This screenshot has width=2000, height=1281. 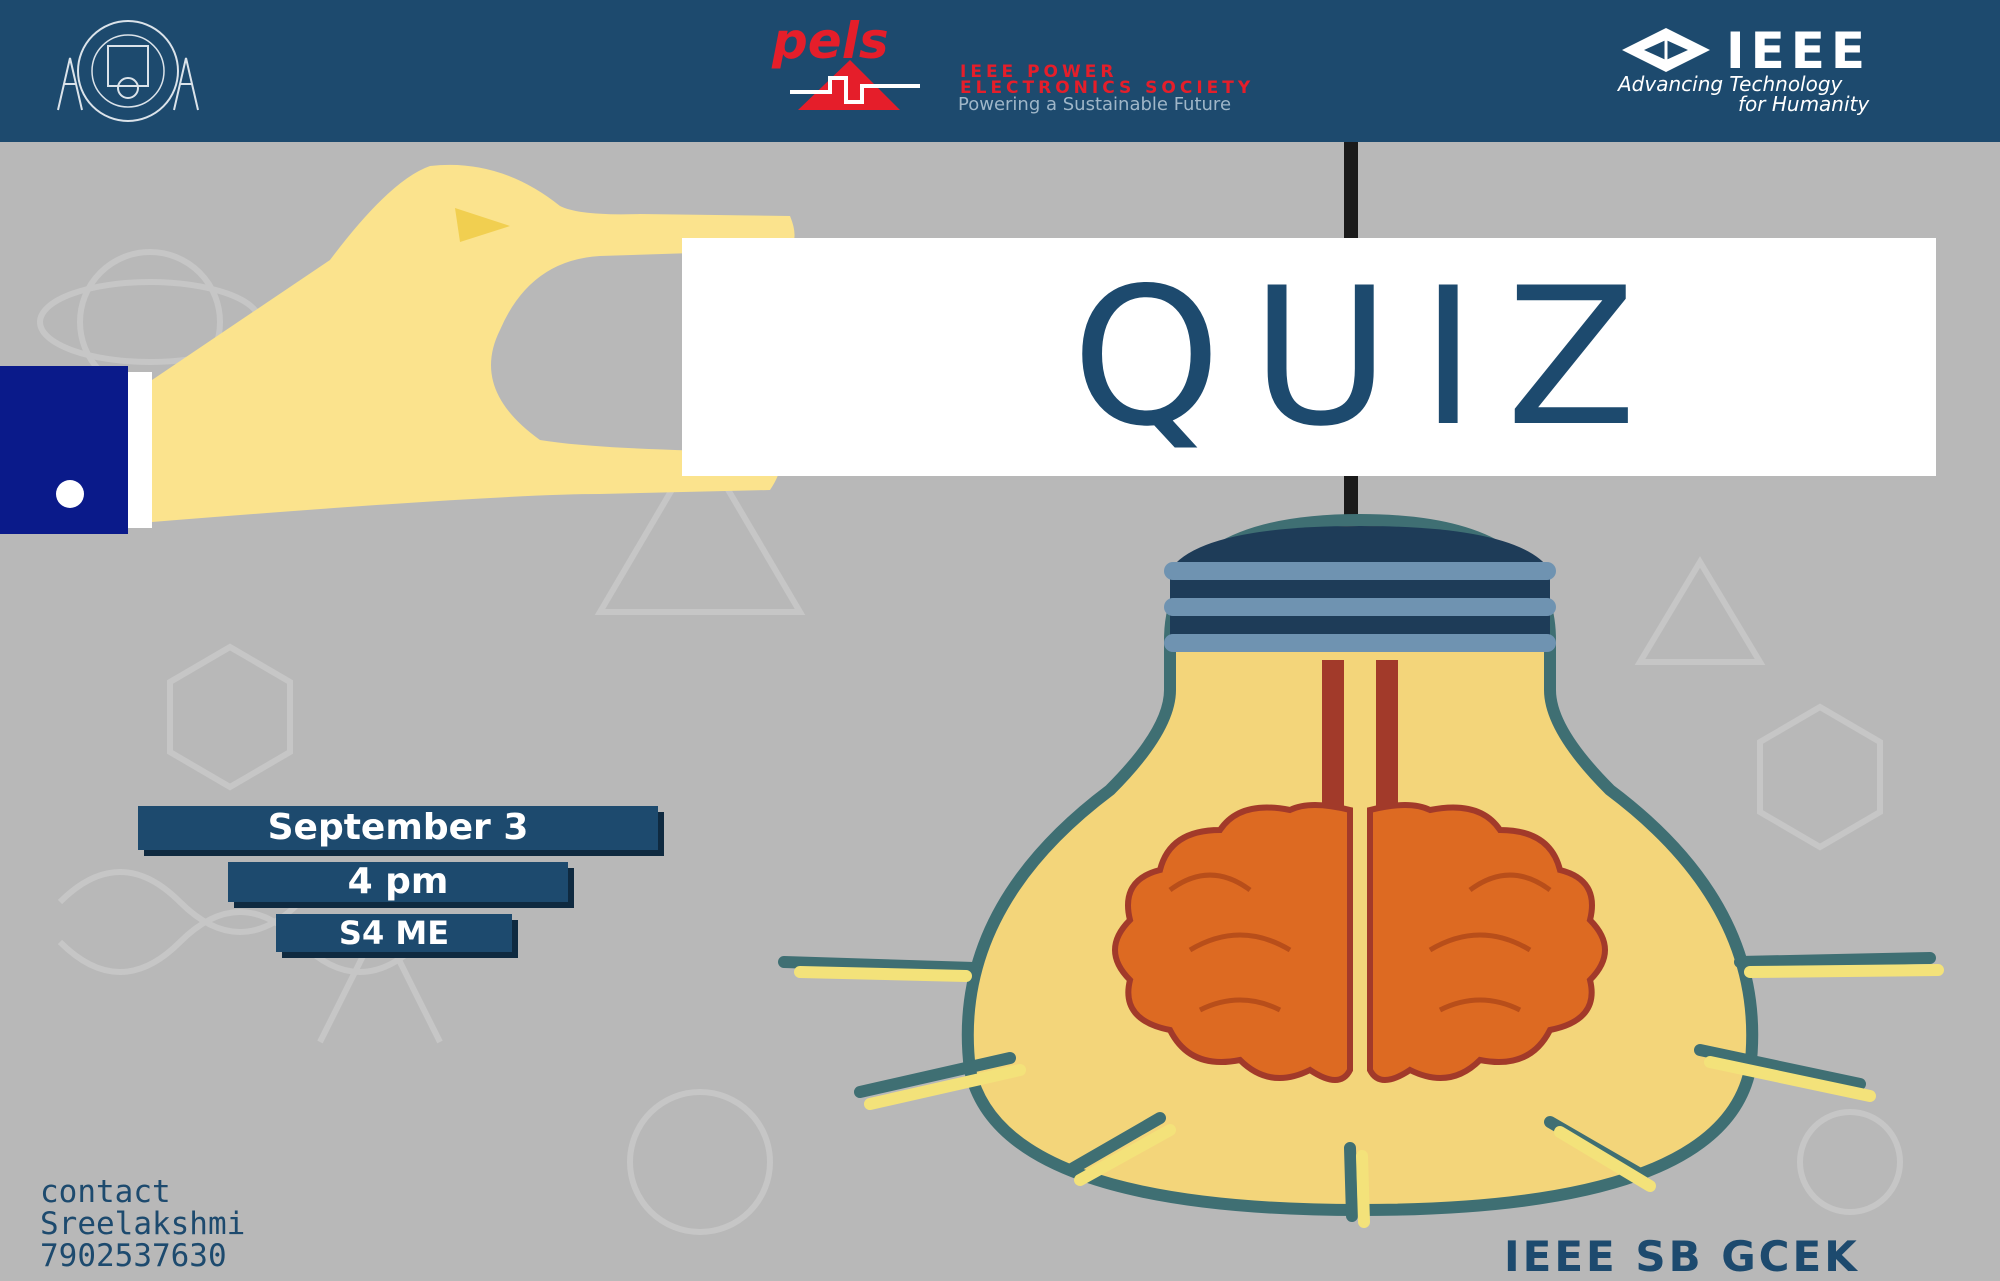 I want to click on time-tag: 4 pm, so click(x=398, y=882).